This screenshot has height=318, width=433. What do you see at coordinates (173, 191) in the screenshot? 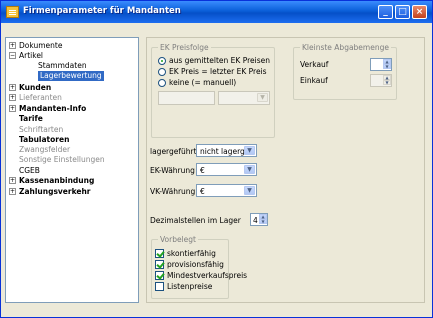
I see `vk-waehrung-label: VK-Währung` at bounding box center [173, 191].